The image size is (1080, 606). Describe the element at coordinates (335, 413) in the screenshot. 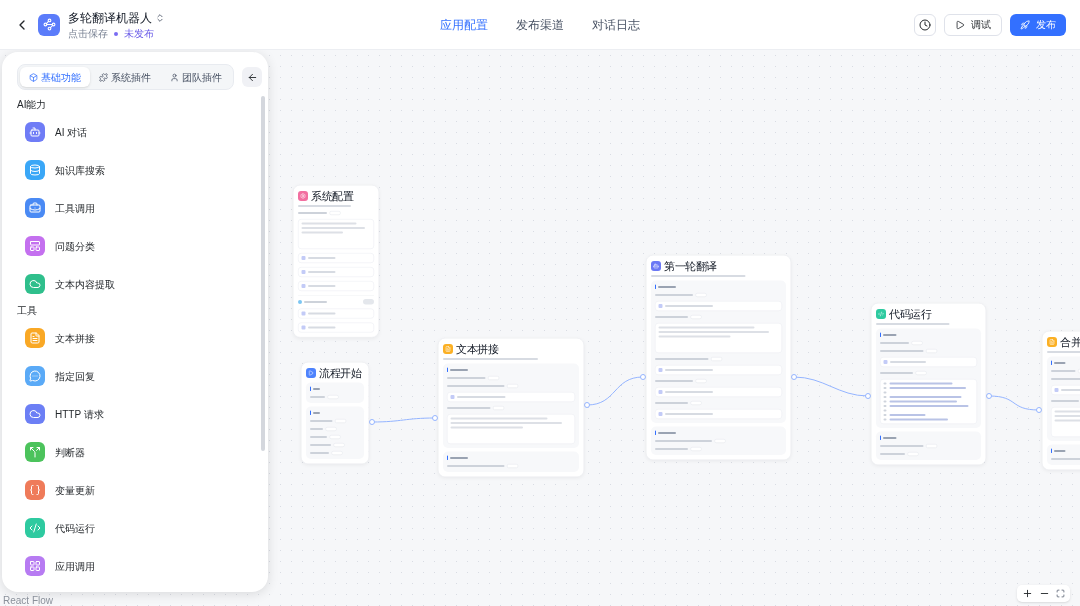

I see `workflow-node: 流程开始` at that location.